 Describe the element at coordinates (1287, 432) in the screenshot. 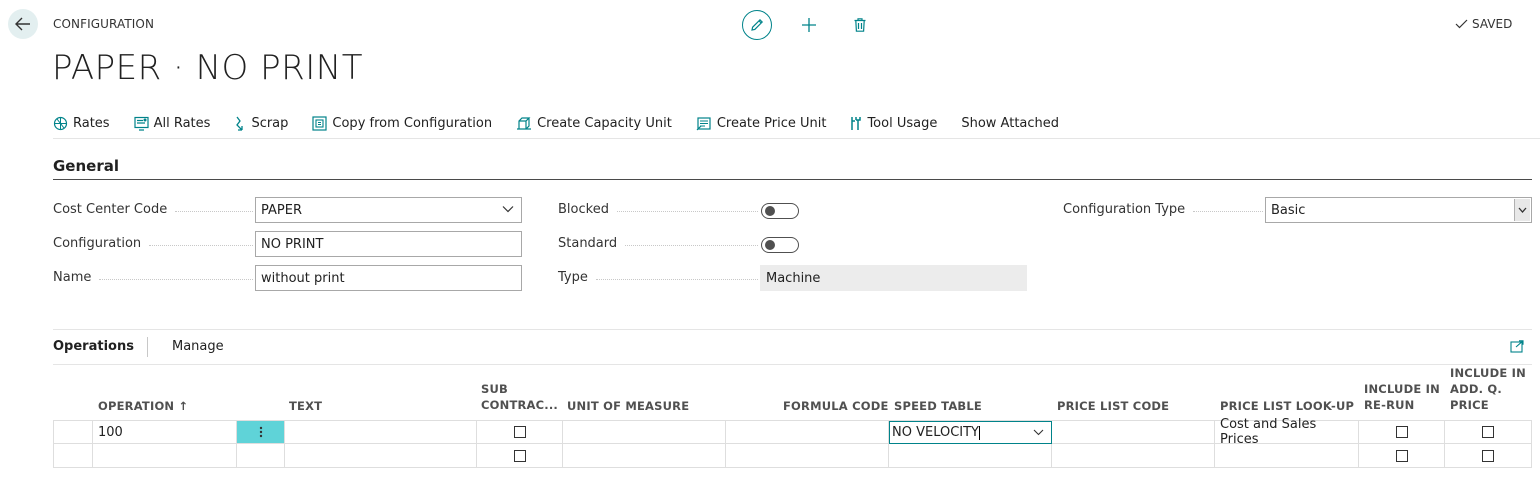

I see `price-list-lookup-cell: Cost and Sales Prices` at that location.